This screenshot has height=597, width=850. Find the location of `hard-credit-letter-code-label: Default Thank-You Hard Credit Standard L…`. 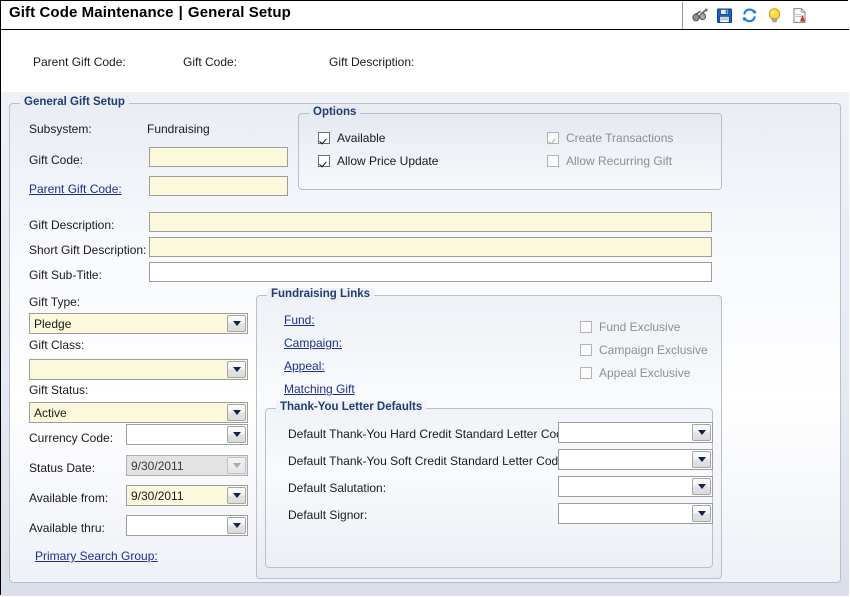

hard-credit-letter-code-label: Default Thank-You Hard Credit Standard L… is located at coordinates (423, 434).